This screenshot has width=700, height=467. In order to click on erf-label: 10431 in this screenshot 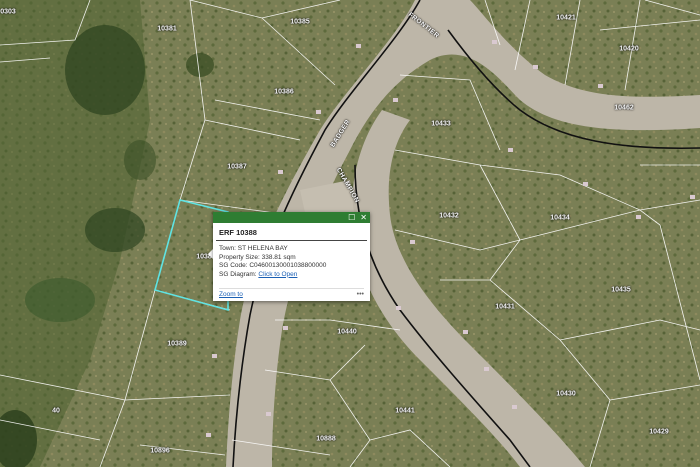, I will do `click(505, 307)`.